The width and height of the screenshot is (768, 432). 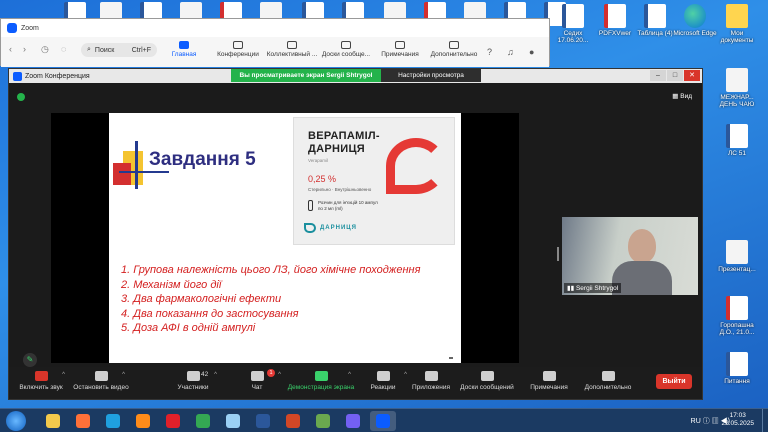 What do you see at coordinates (615, 33) in the screenshot?
I see `desktop-icon-label: PDFXVwer` at bounding box center [615, 33].